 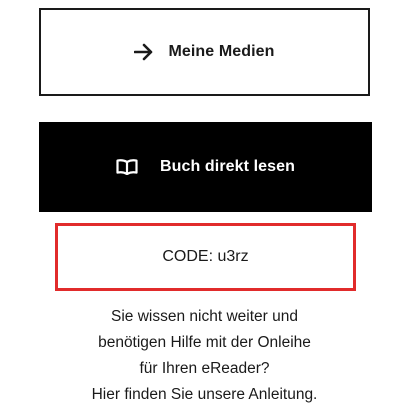 I want to click on access-code-text: CODE: u3rz, so click(x=205, y=256).